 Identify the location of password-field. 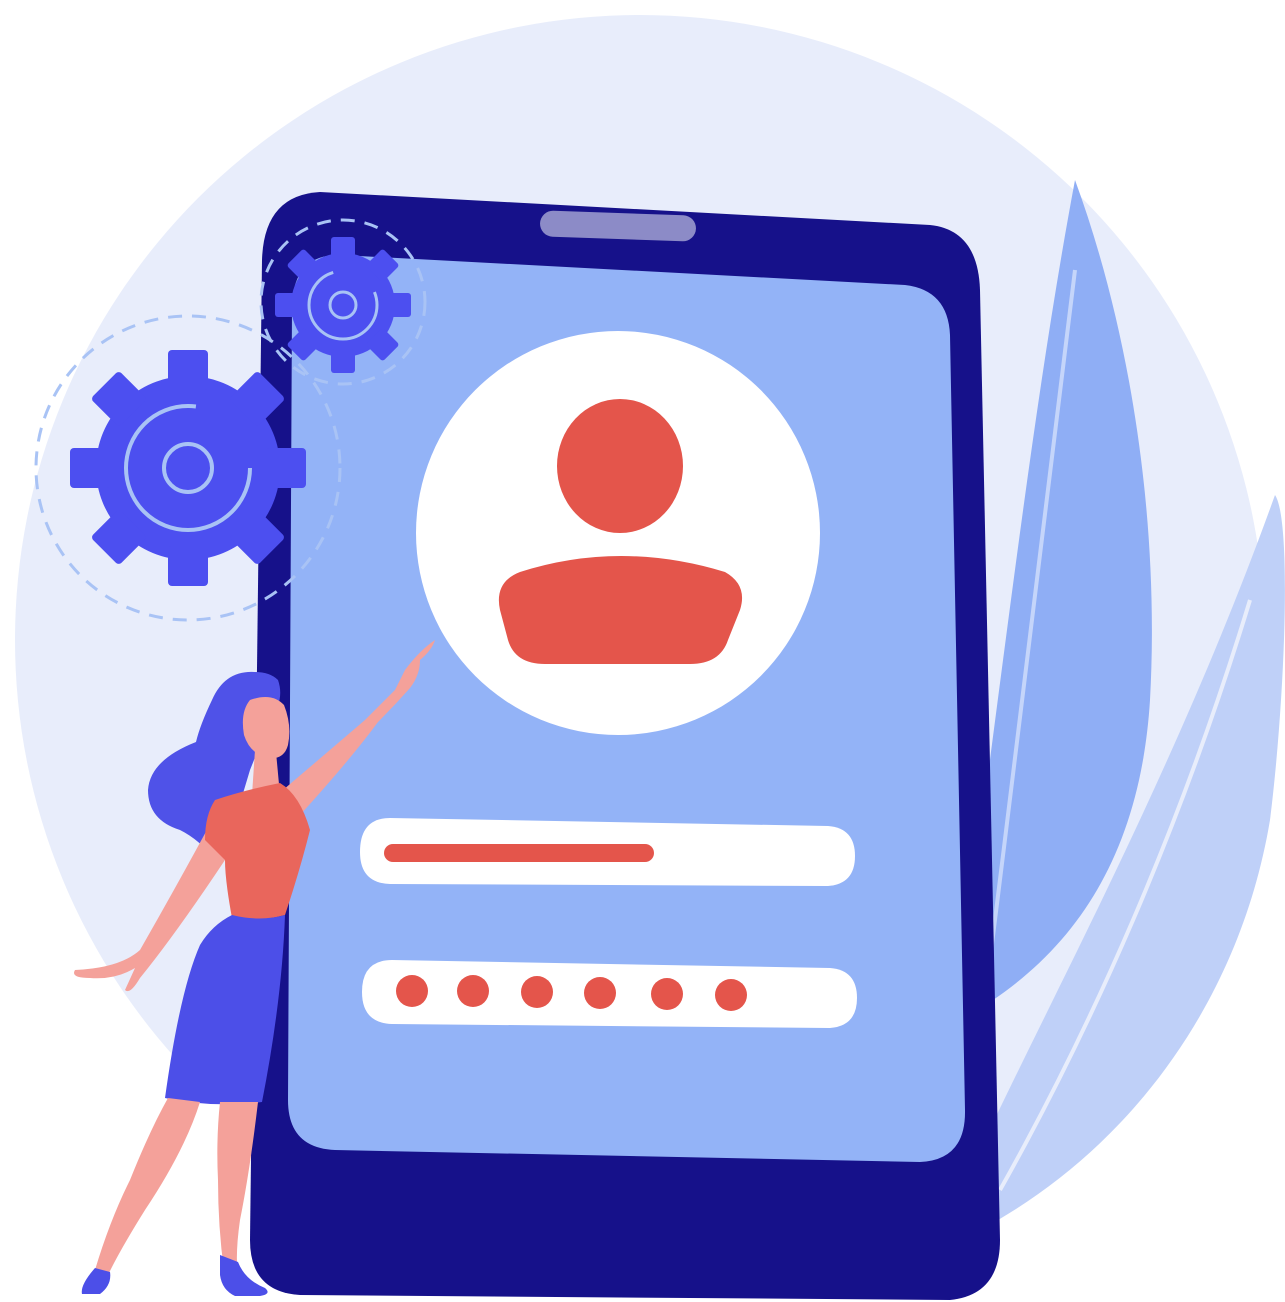
(609, 994).